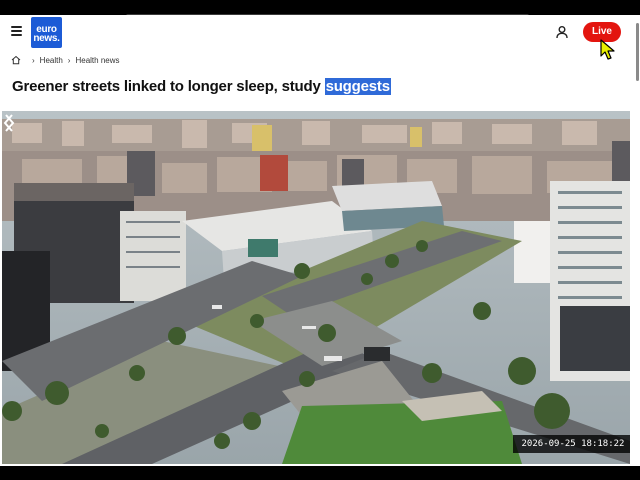 This screenshot has width=640, height=480. What do you see at coordinates (46, 38) in the screenshot?
I see `logo-text-bottom: news.` at bounding box center [46, 38].